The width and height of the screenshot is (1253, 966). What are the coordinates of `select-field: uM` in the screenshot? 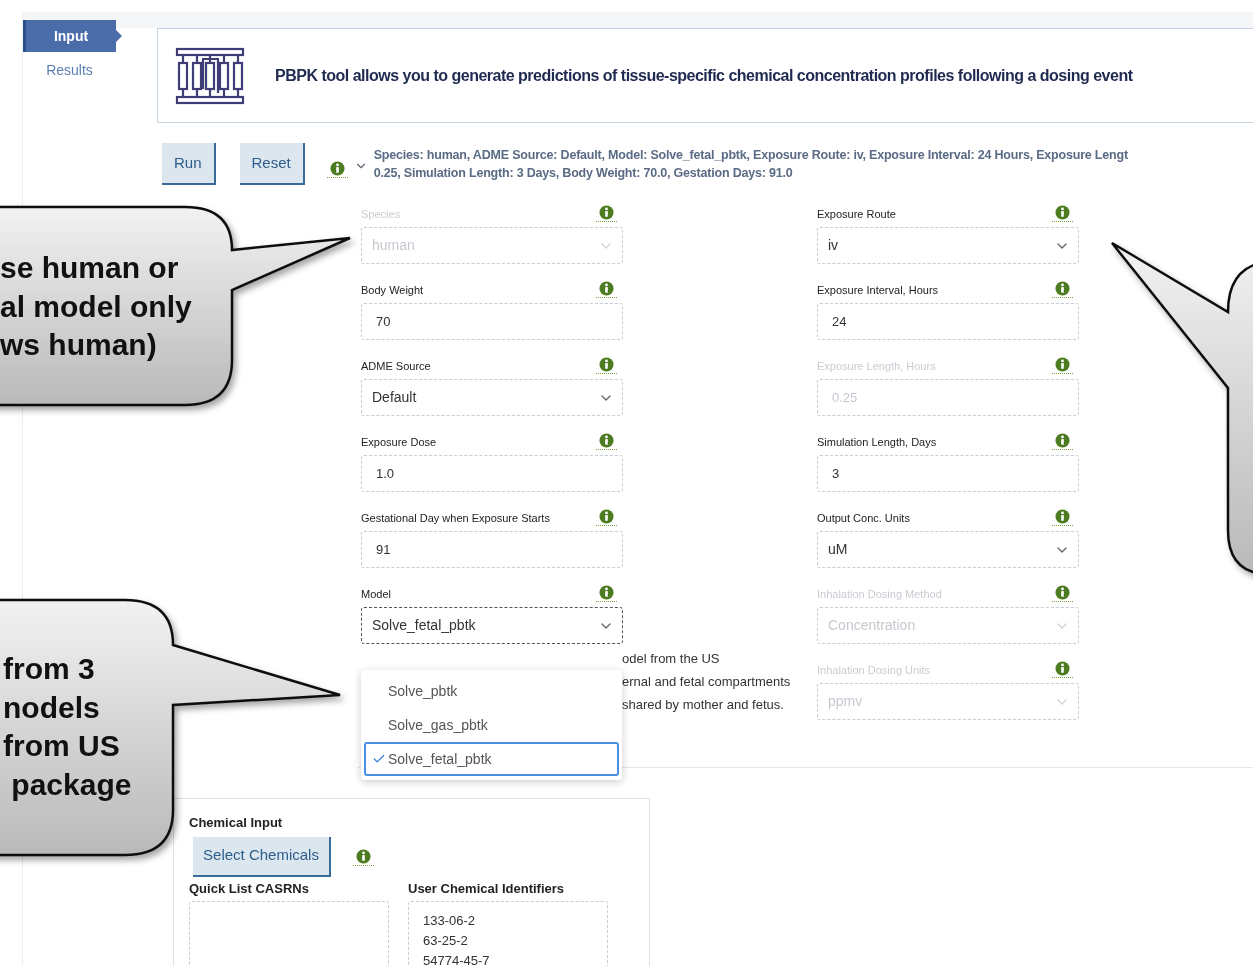 It's located at (948, 549).